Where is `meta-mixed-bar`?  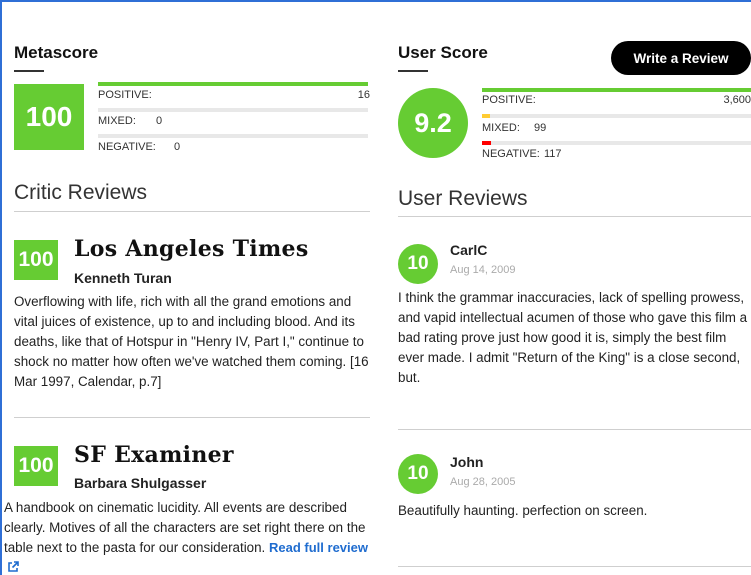
meta-mixed-bar is located at coordinates (233, 110).